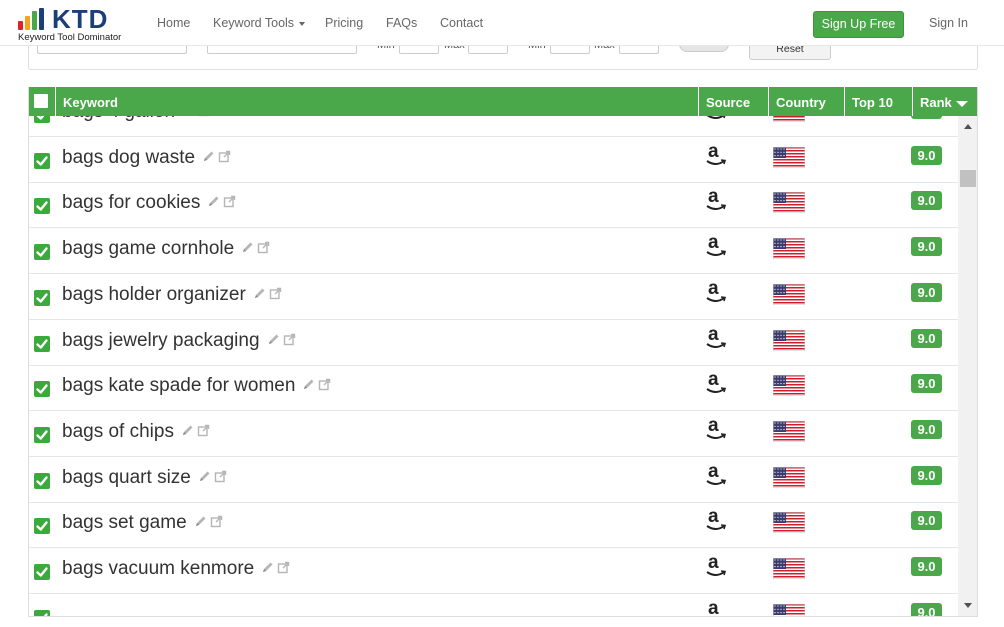 The height and width of the screenshot is (627, 1004). Describe the element at coordinates (968, 126) in the screenshot. I see `scroll-up-icon` at that location.